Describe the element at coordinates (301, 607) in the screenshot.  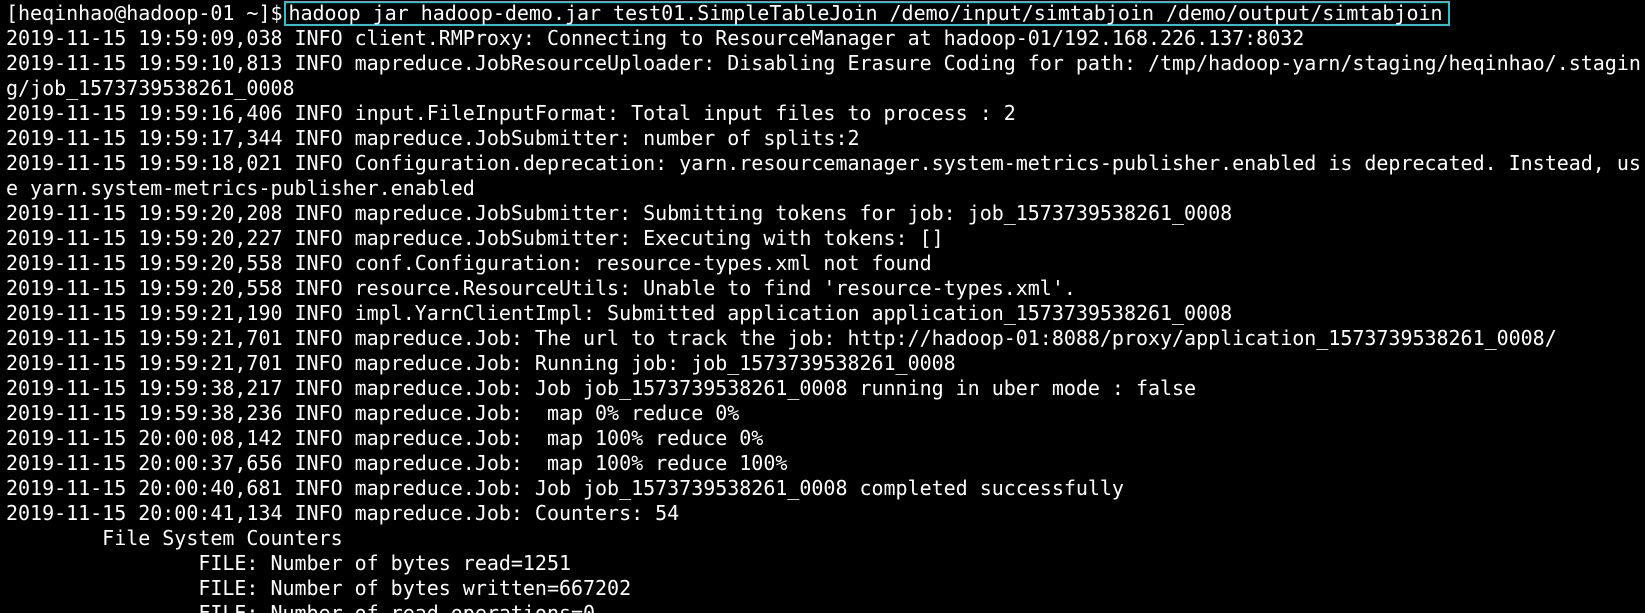
I see `output-line: FILE: Number of read operations=0` at that location.